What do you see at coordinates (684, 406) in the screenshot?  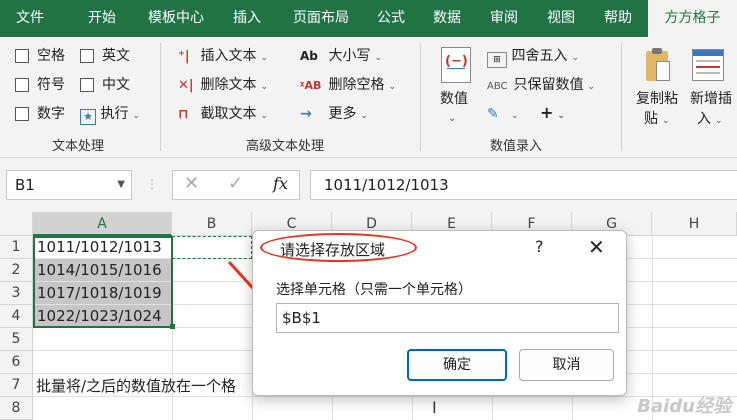 I see `watermark: Baidu经验` at bounding box center [684, 406].